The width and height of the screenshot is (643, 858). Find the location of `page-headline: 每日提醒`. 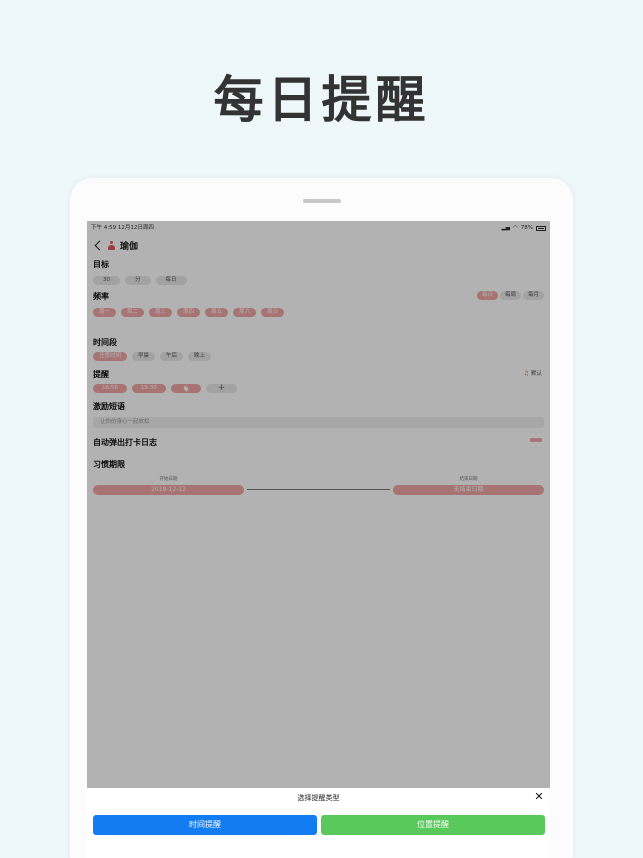

page-headline: 每日提醒 is located at coordinates (321, 100).